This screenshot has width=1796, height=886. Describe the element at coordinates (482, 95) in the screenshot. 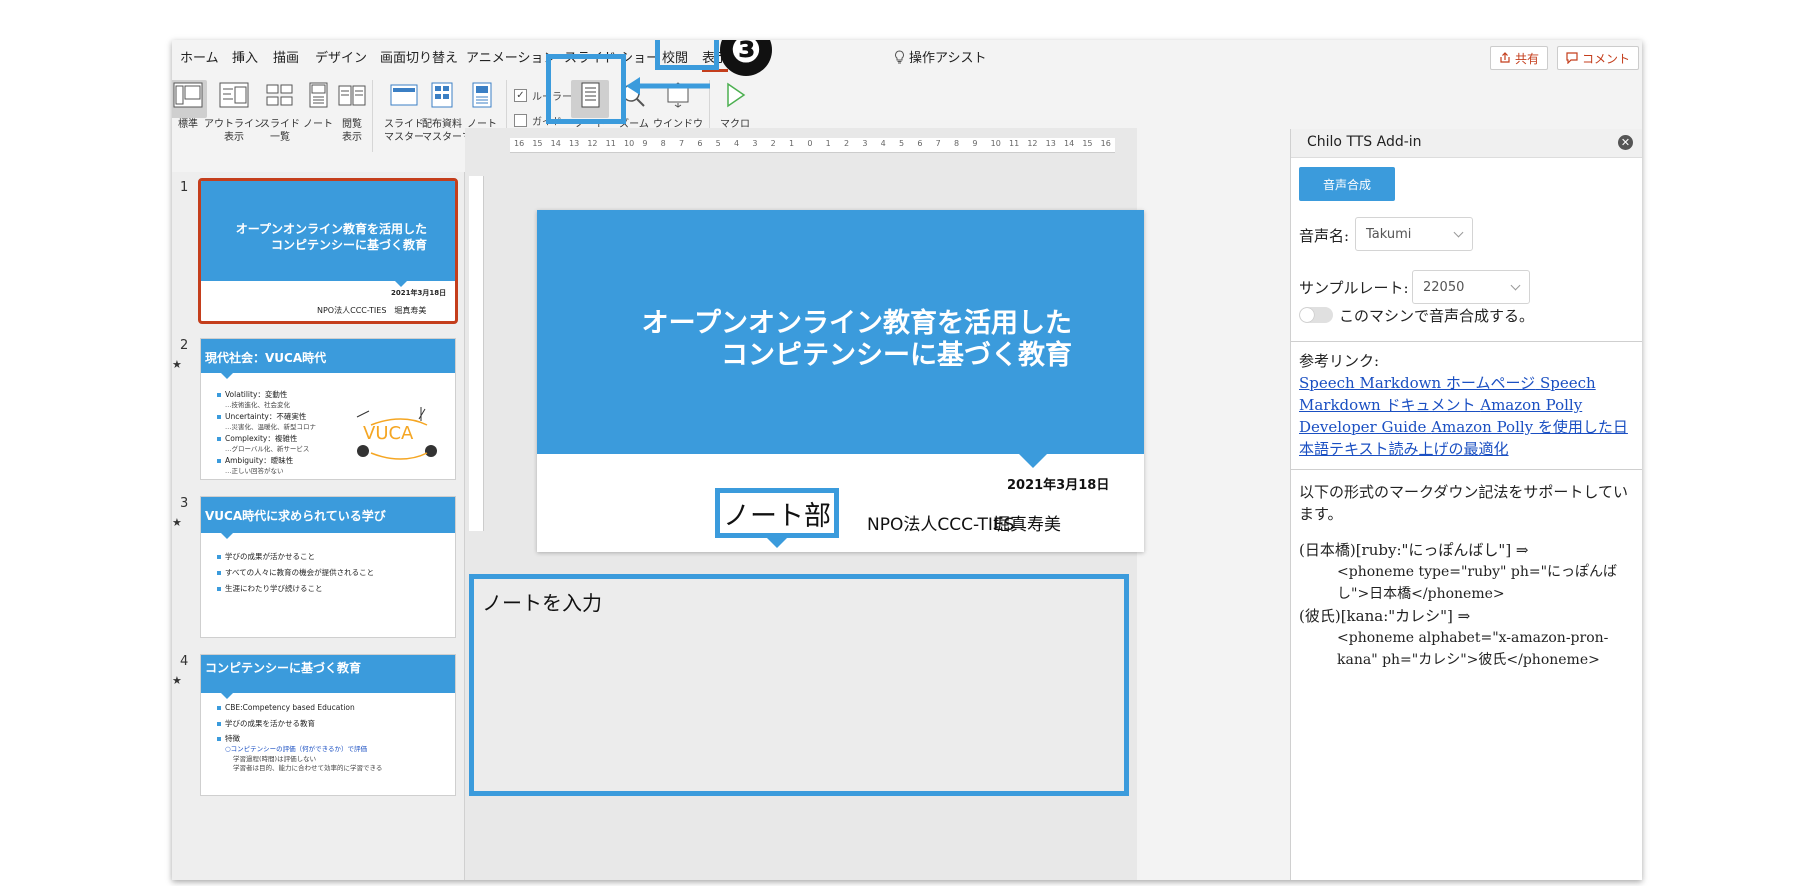

I see `notes-master-icon` at that location.